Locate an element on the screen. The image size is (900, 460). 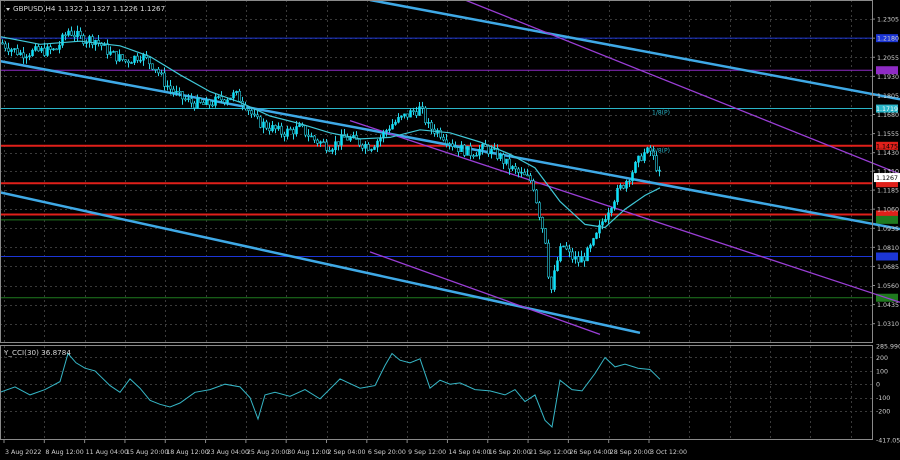
cci-tick-label: 100 is located at coordinates (882, 371).